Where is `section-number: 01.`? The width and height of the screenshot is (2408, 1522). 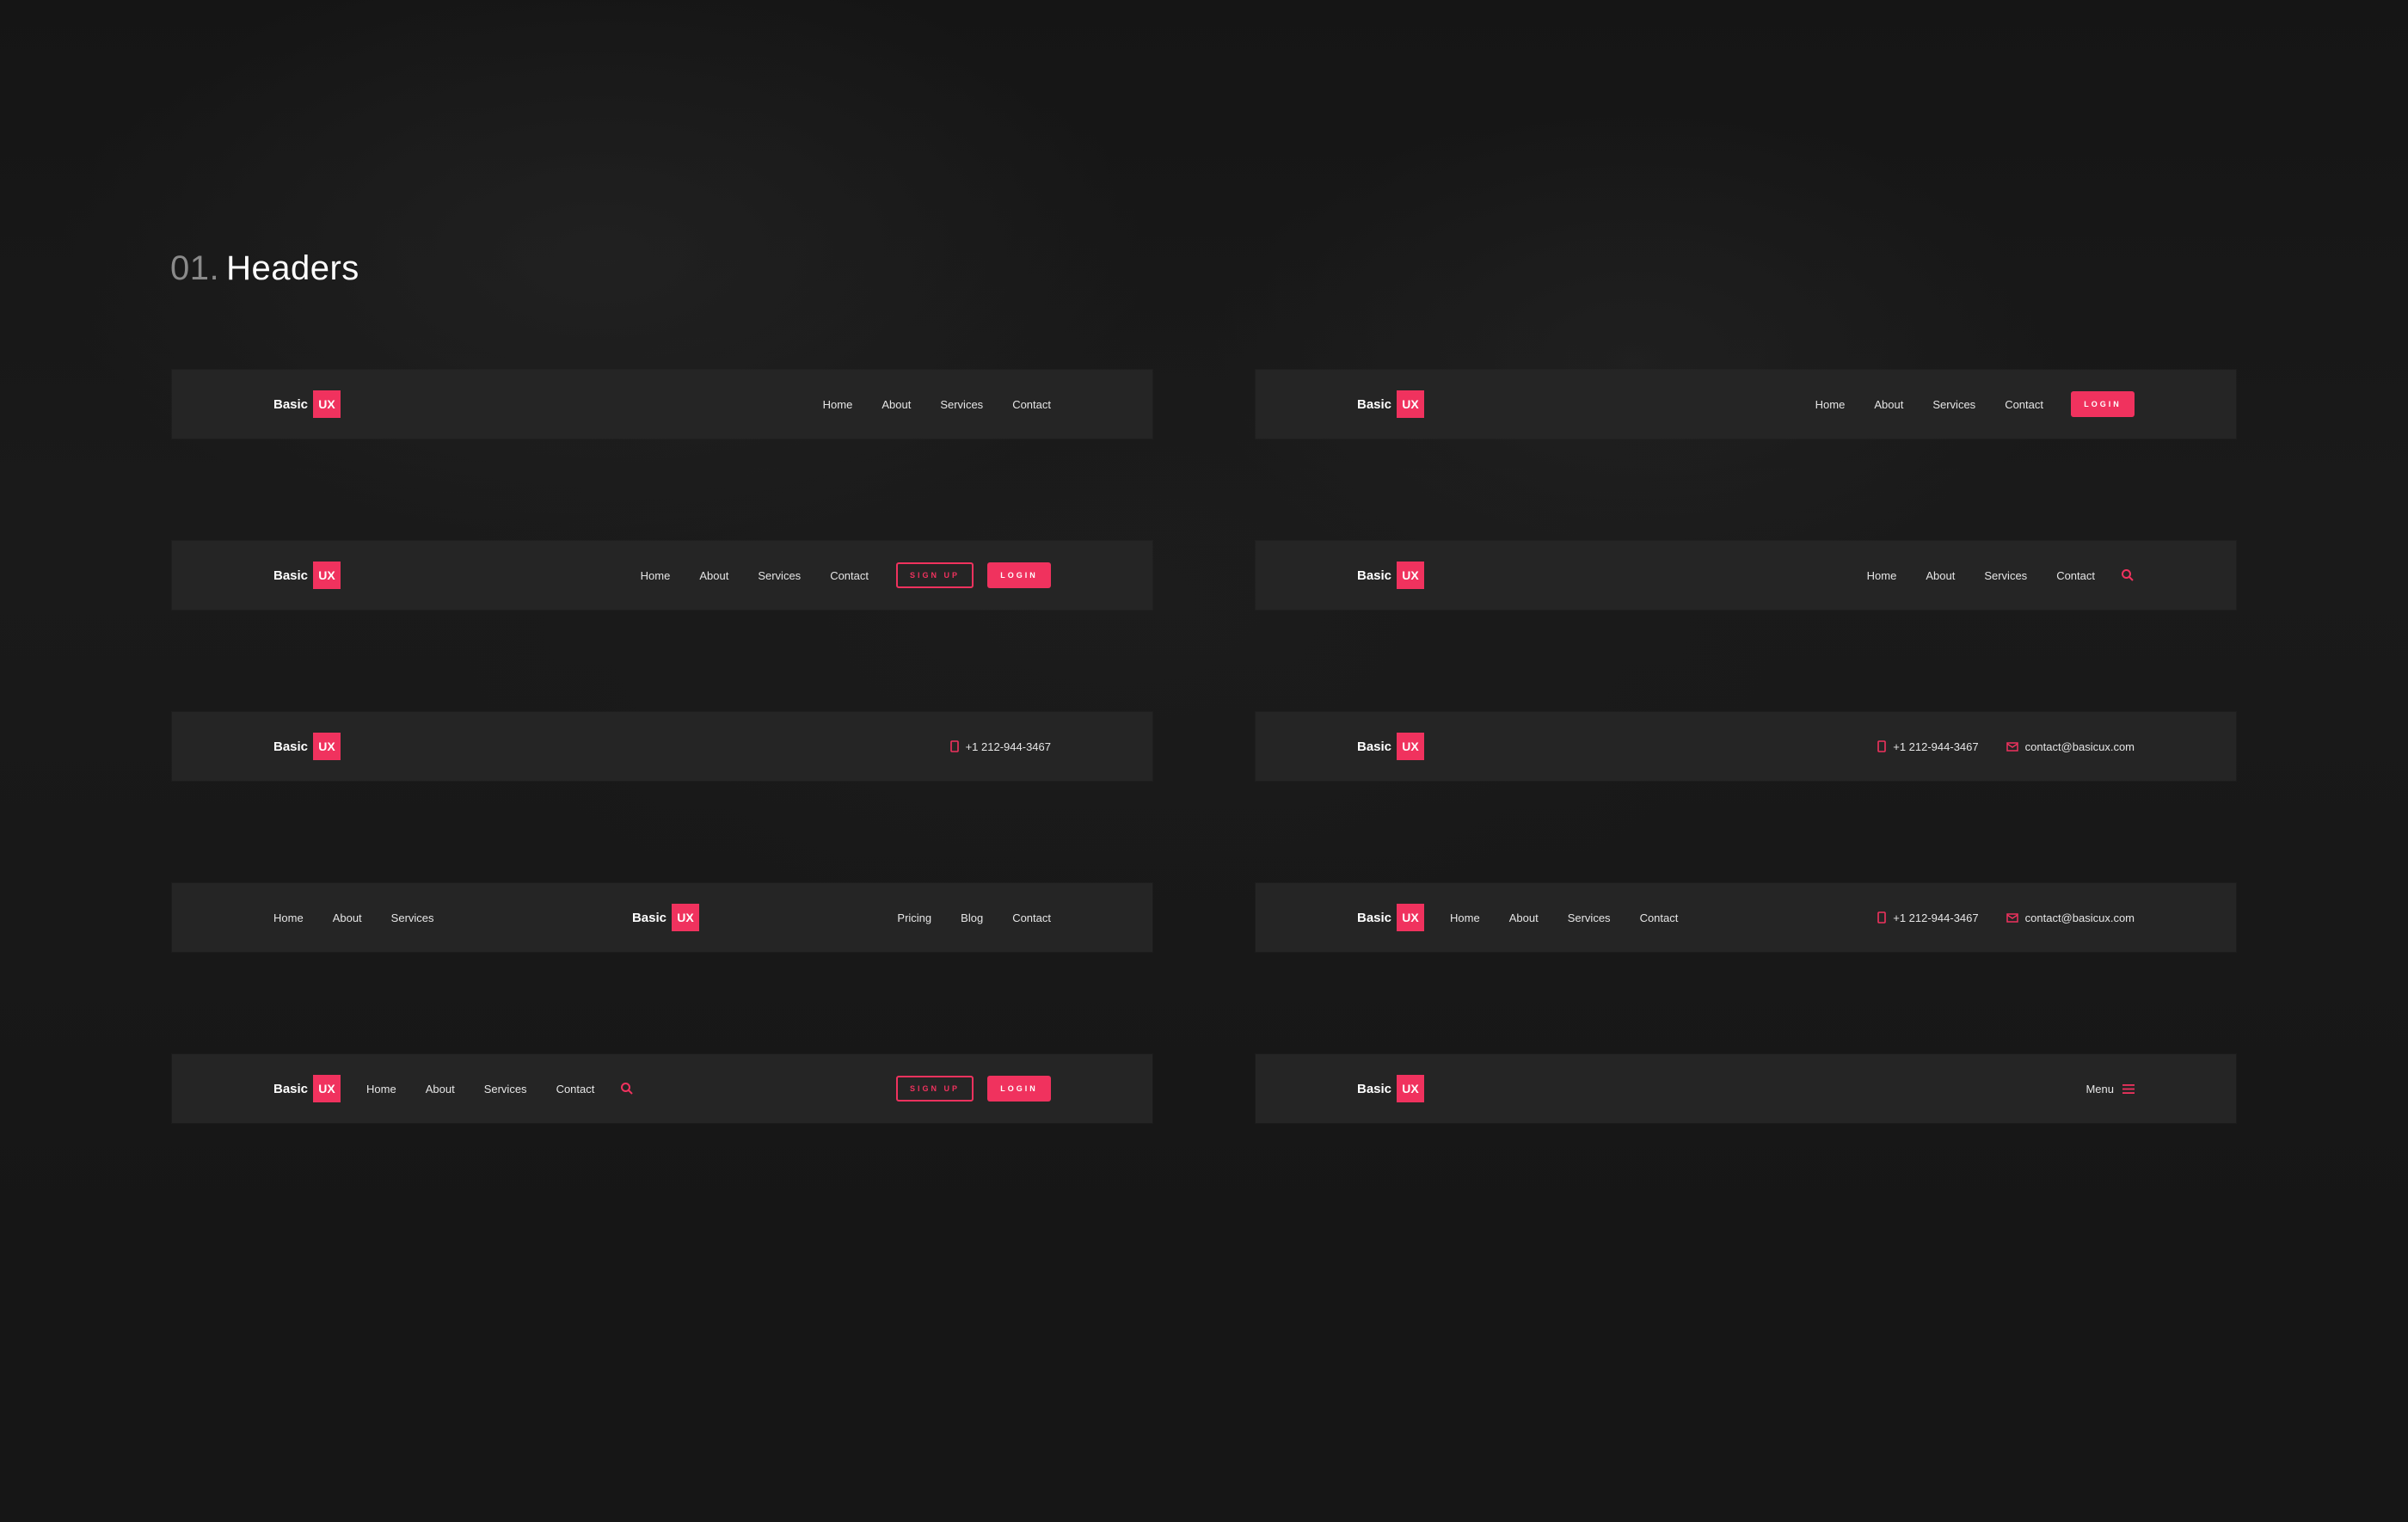
section-number: 01. is located at coordinates (195, 268).